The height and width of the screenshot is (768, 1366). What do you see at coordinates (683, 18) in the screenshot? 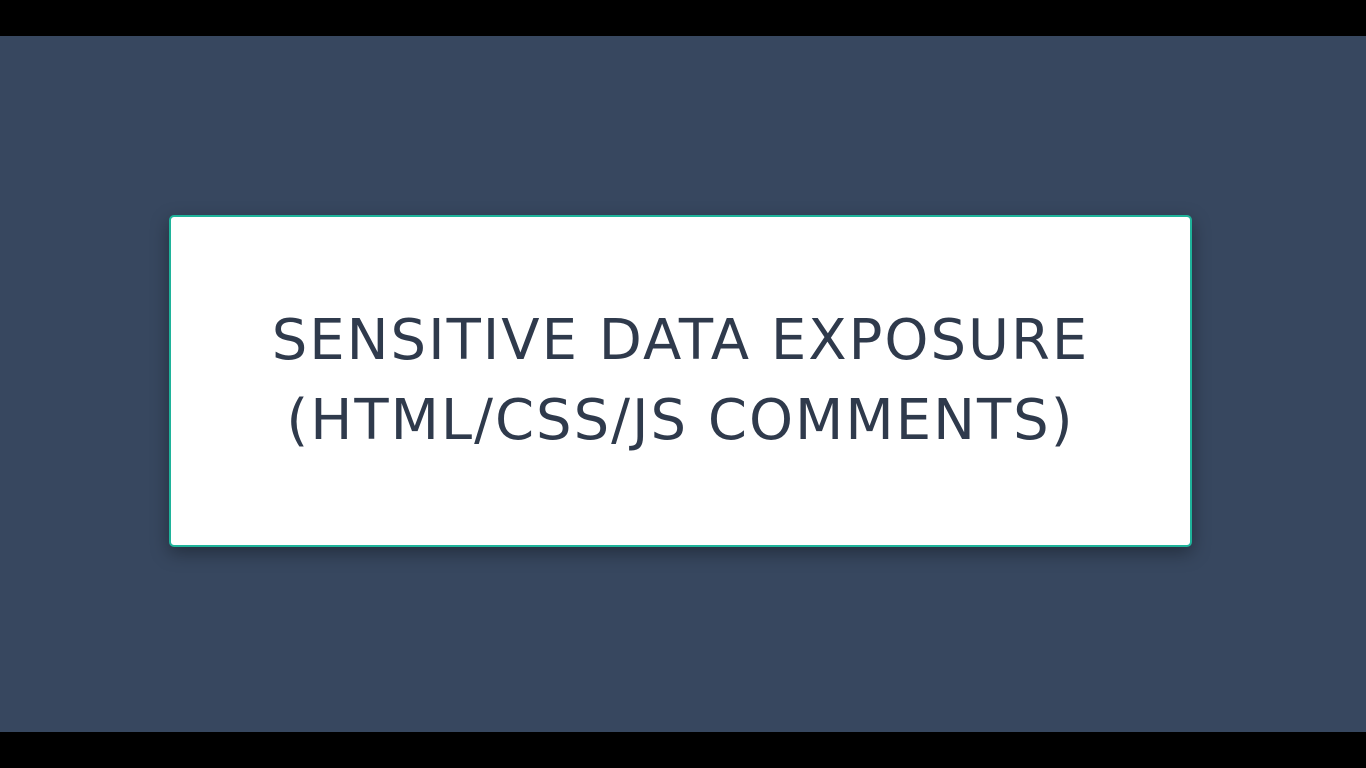
I see `letterbox-top-bar` at bounding box center [683, 18].